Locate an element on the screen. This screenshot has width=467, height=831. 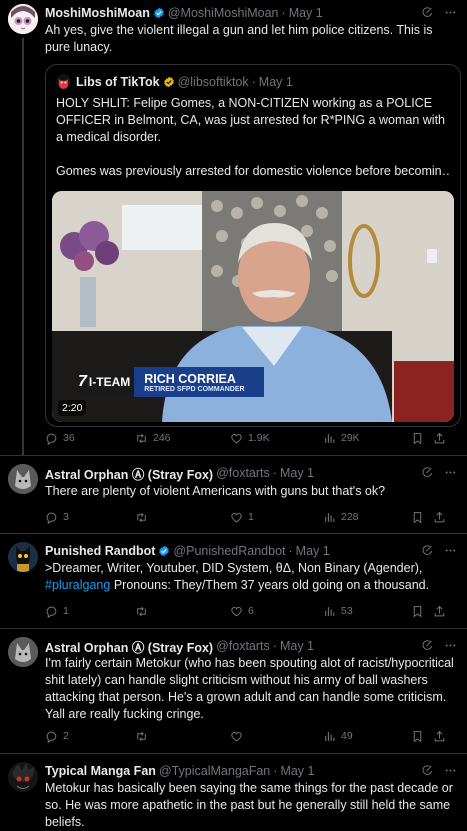
reply-button: 3 is located at coordinates (90, 517).